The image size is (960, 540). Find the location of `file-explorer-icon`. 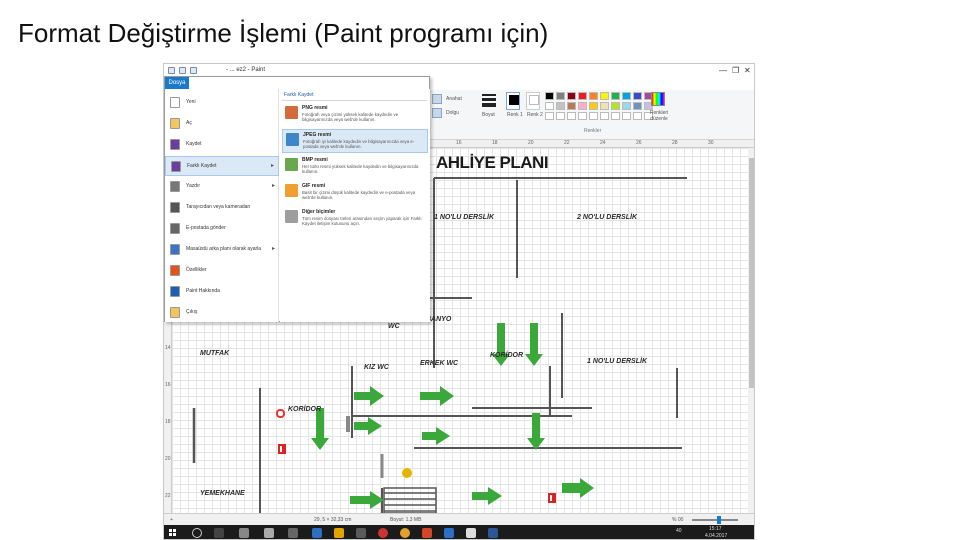

file-explorer-icon is located at coordinates (339, 533).